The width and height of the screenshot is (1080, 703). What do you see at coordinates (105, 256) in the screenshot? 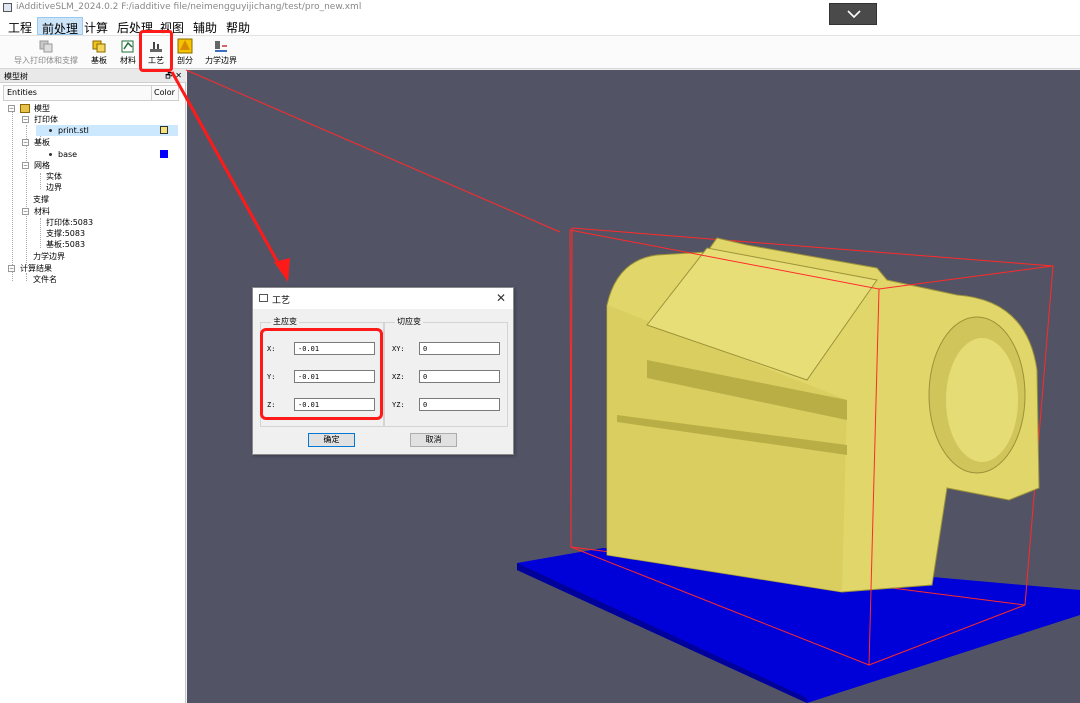
I see `tree-node-mechanical-boundary: 力学边界` at bounding box center [105, 256].